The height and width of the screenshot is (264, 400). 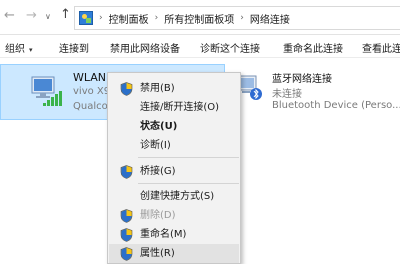 I want to click on menu-item-properties: 属性(R), so click(x=174, y=253).